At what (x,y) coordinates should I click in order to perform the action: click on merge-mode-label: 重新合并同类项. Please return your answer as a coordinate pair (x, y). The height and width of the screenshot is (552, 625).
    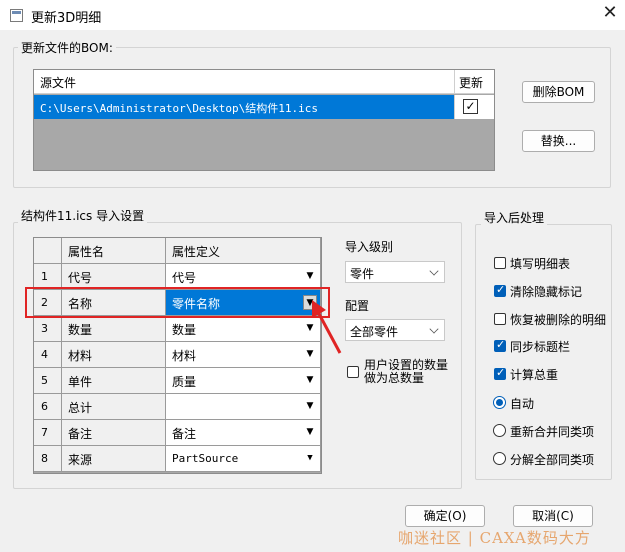
    Looking at the image, I should click on (552, 431).